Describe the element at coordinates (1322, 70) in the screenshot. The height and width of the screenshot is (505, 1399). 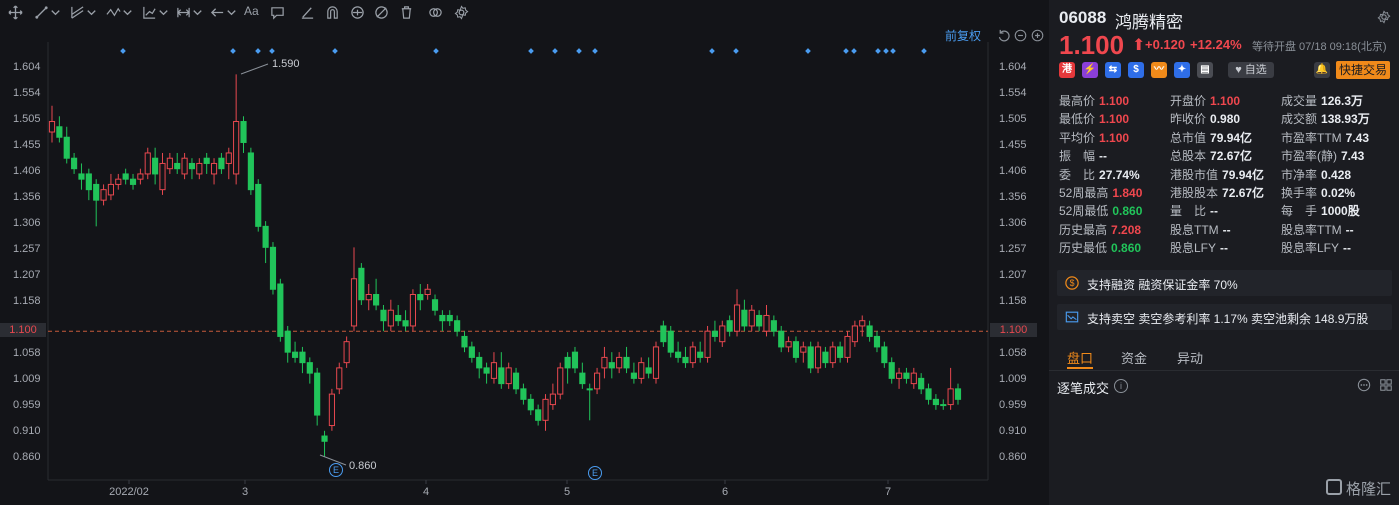
I see `bell-icon: 🔔` at that location.